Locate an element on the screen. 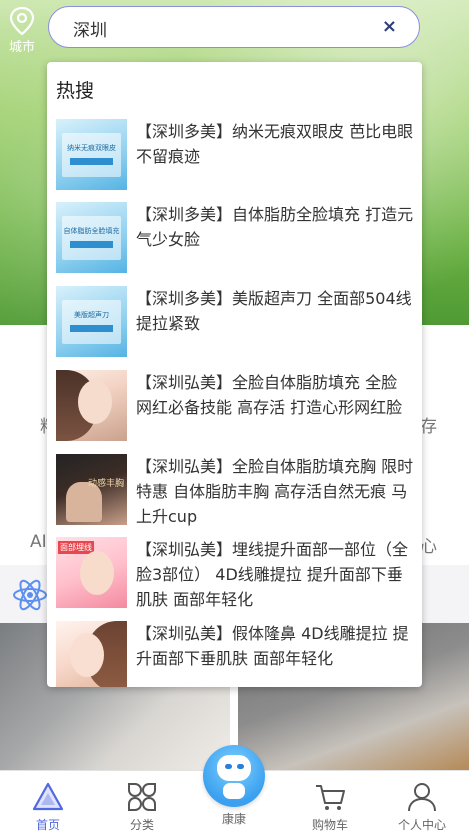  hot-search-item: 【深圳弘美】假体隆鼻 4D线雕提拉 提升面部下垂肌肤 面部年轻化 is located at coordinates (236, 654).